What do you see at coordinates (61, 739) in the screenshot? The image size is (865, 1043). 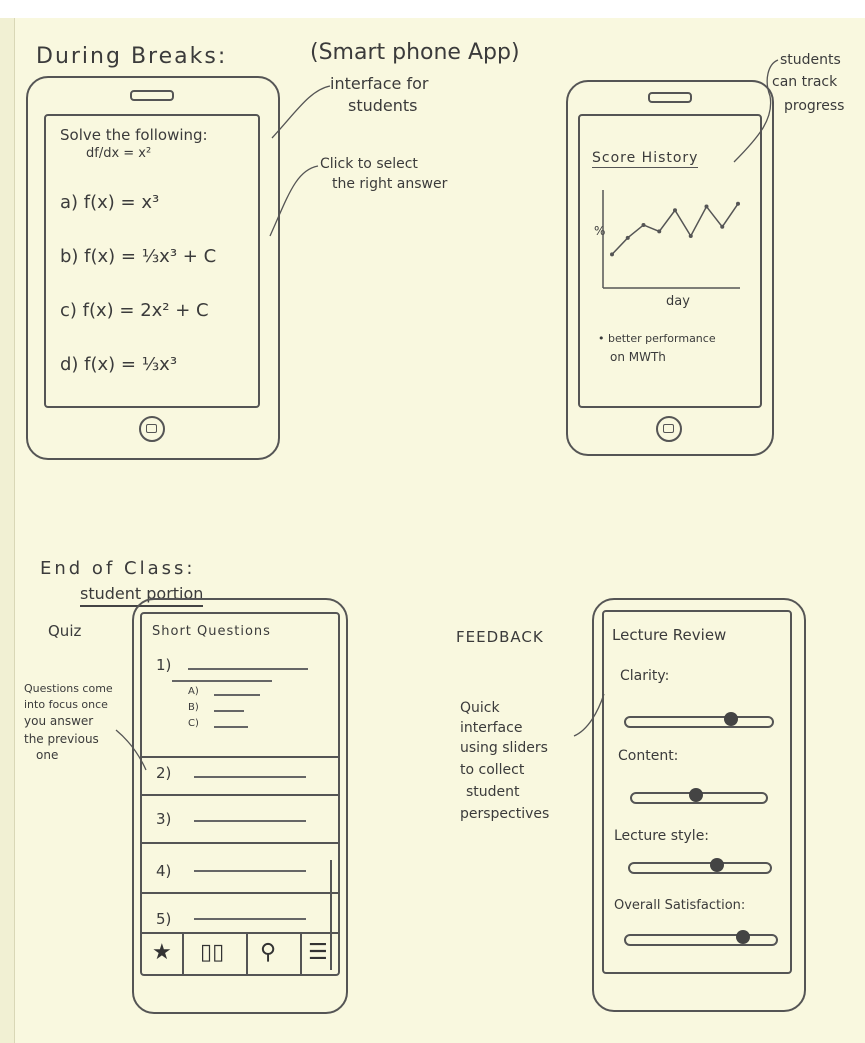 I see `questions-annotation-line4: the previous` at bounding box center [61, 739].